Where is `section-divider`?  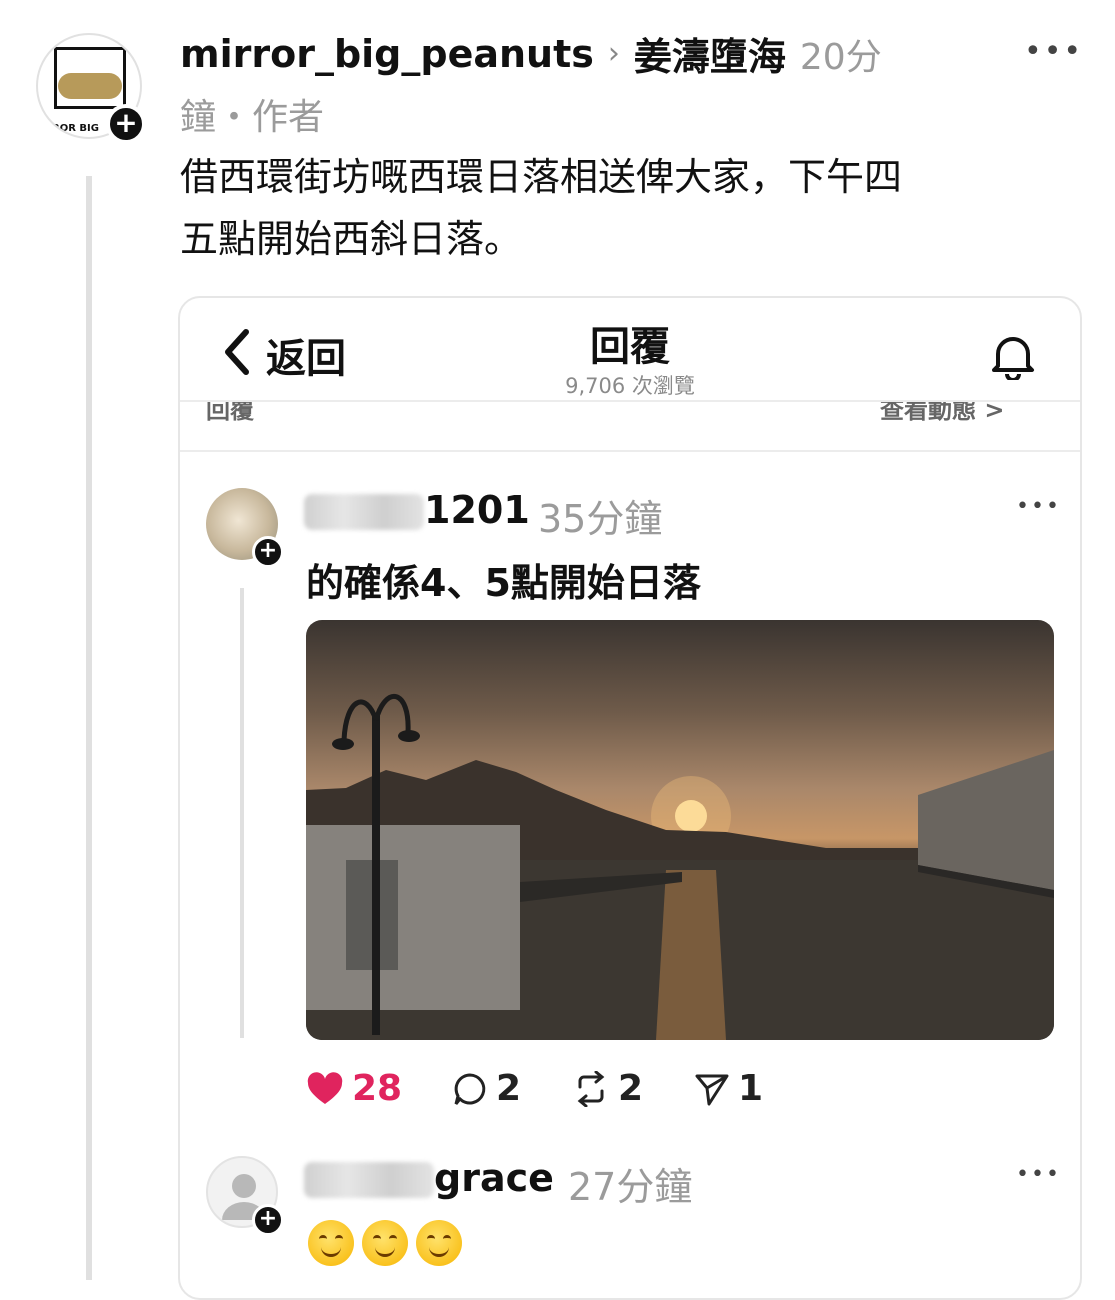 section-divider is located at coordinates (630, 451).